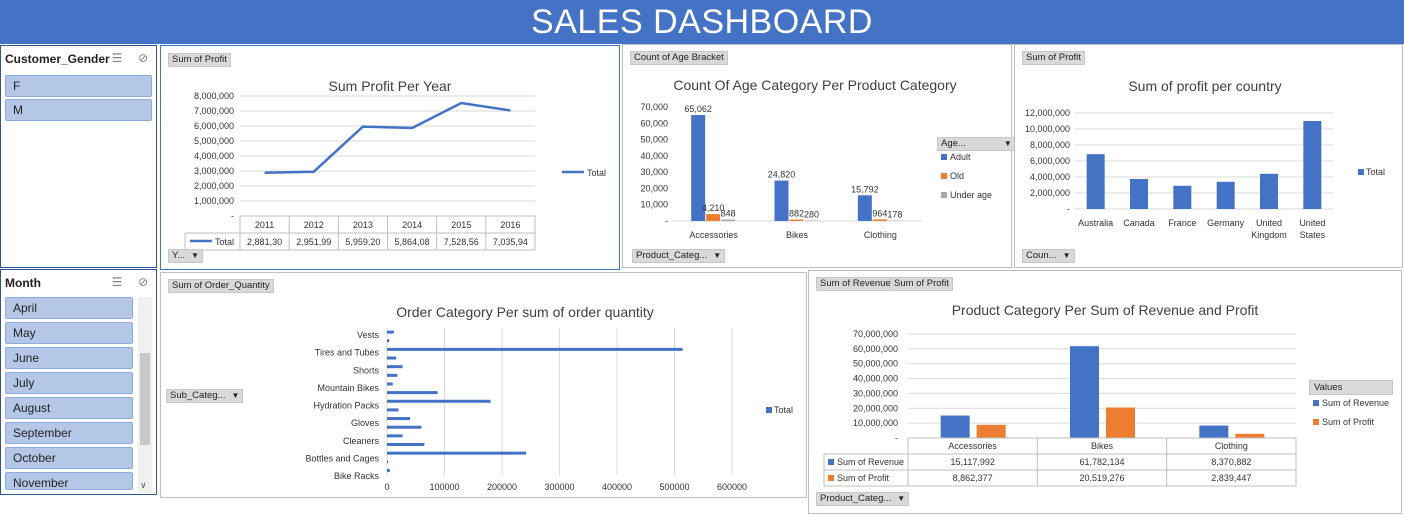 The width and height of the screenshot is (1404, 515). I want to click on gender-item-f: F, so click(78, 86).